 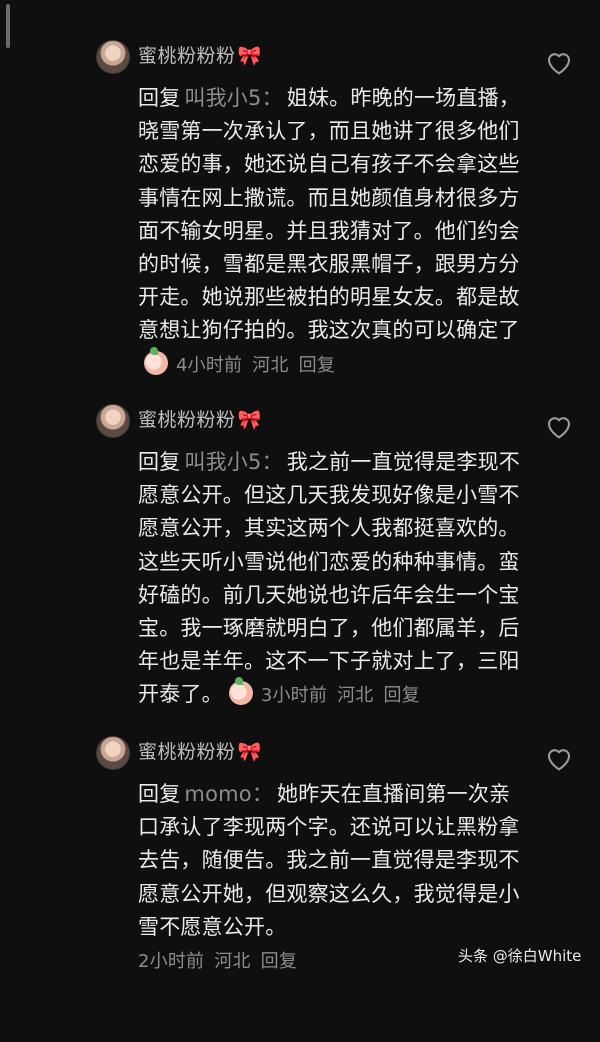 What do you see at coordinates (294, 696) in the screenshot?
I see `comment-time: 3小时前` at bounding box center [294, 696].